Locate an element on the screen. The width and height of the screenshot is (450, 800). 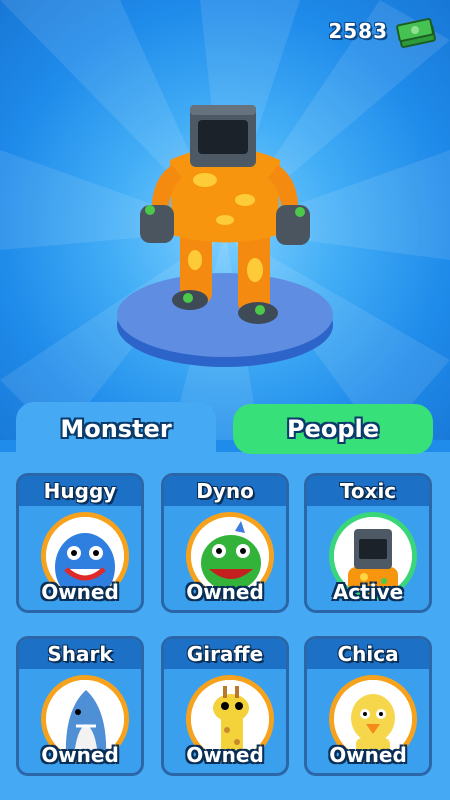
cash-stack-icon is located at coordinates (416, 33).